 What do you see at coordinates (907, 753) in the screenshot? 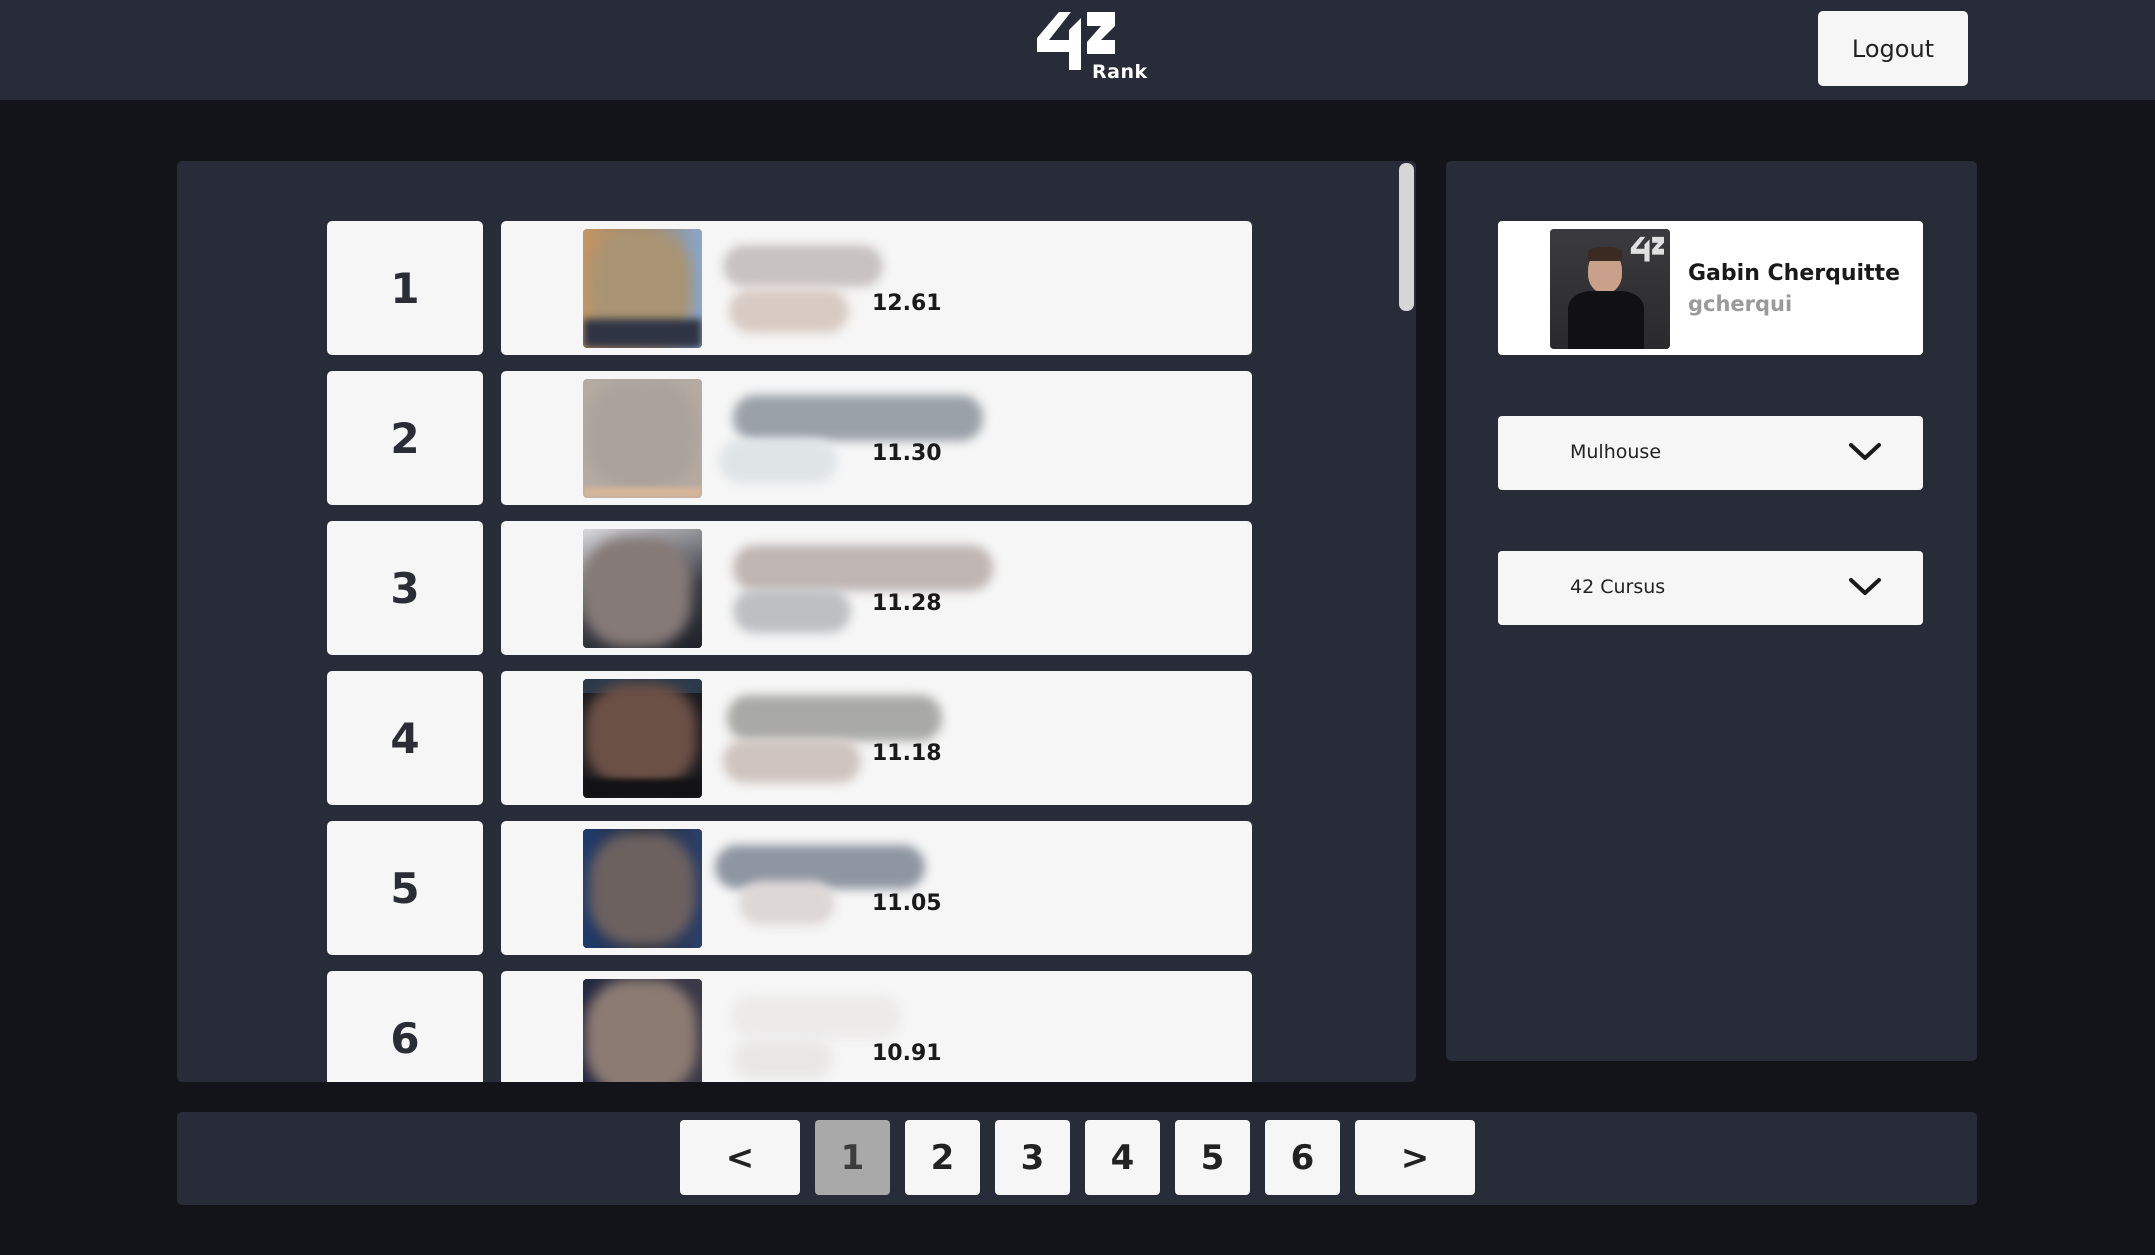
I see `user-level: 11.18` at bounding box center [907, 753].